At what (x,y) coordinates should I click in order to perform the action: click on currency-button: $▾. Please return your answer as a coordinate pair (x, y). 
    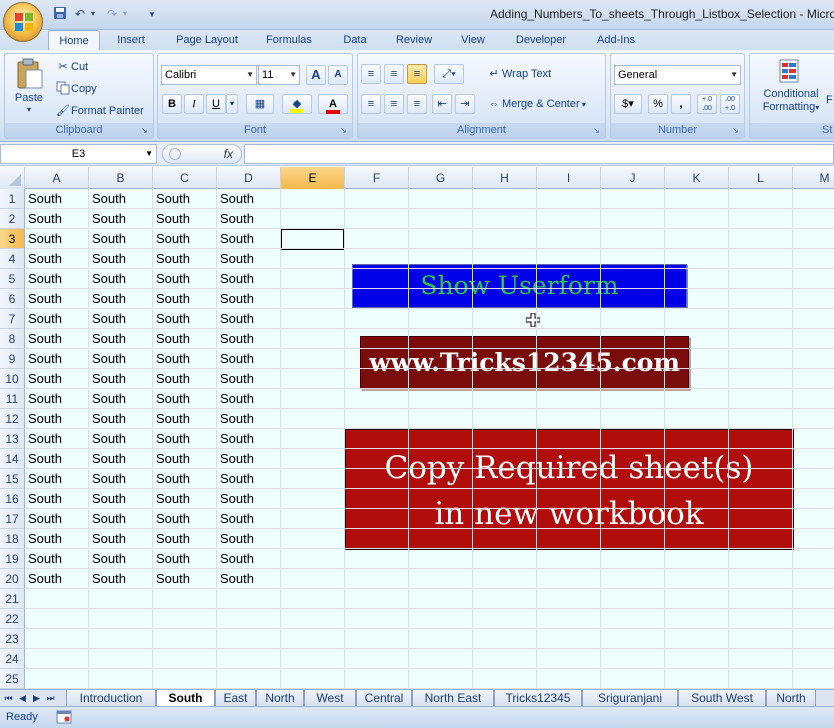
    Looking at the image, I should click on (628, 104).